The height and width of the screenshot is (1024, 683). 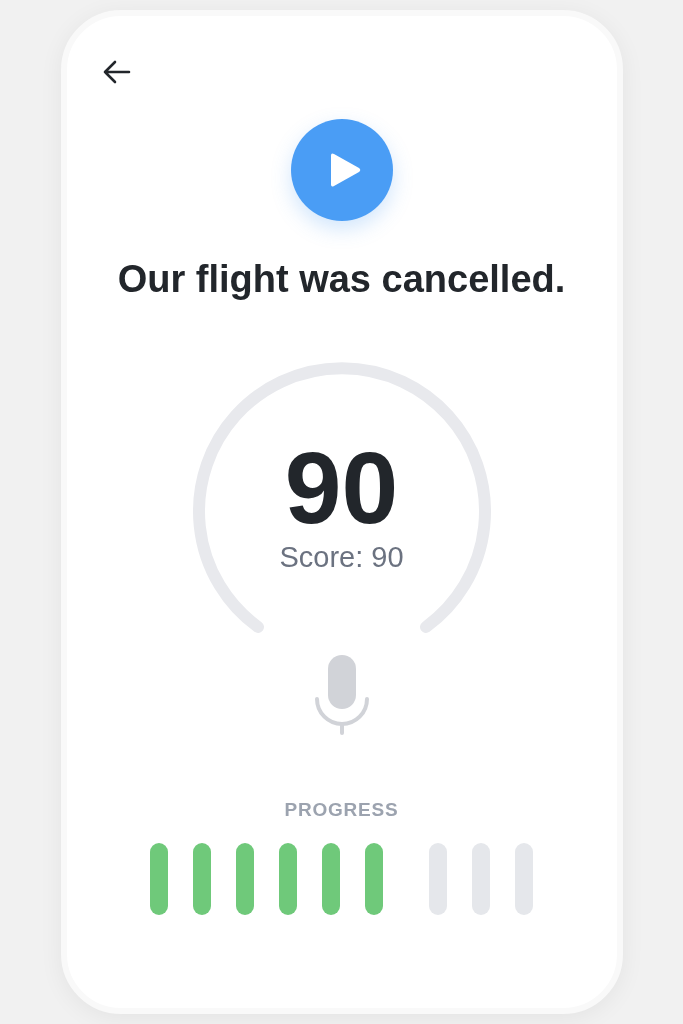 What do you see at coordinates (341, 488) in the screenshot?
I see `score-value: 90` at bounding box center [341, 488].